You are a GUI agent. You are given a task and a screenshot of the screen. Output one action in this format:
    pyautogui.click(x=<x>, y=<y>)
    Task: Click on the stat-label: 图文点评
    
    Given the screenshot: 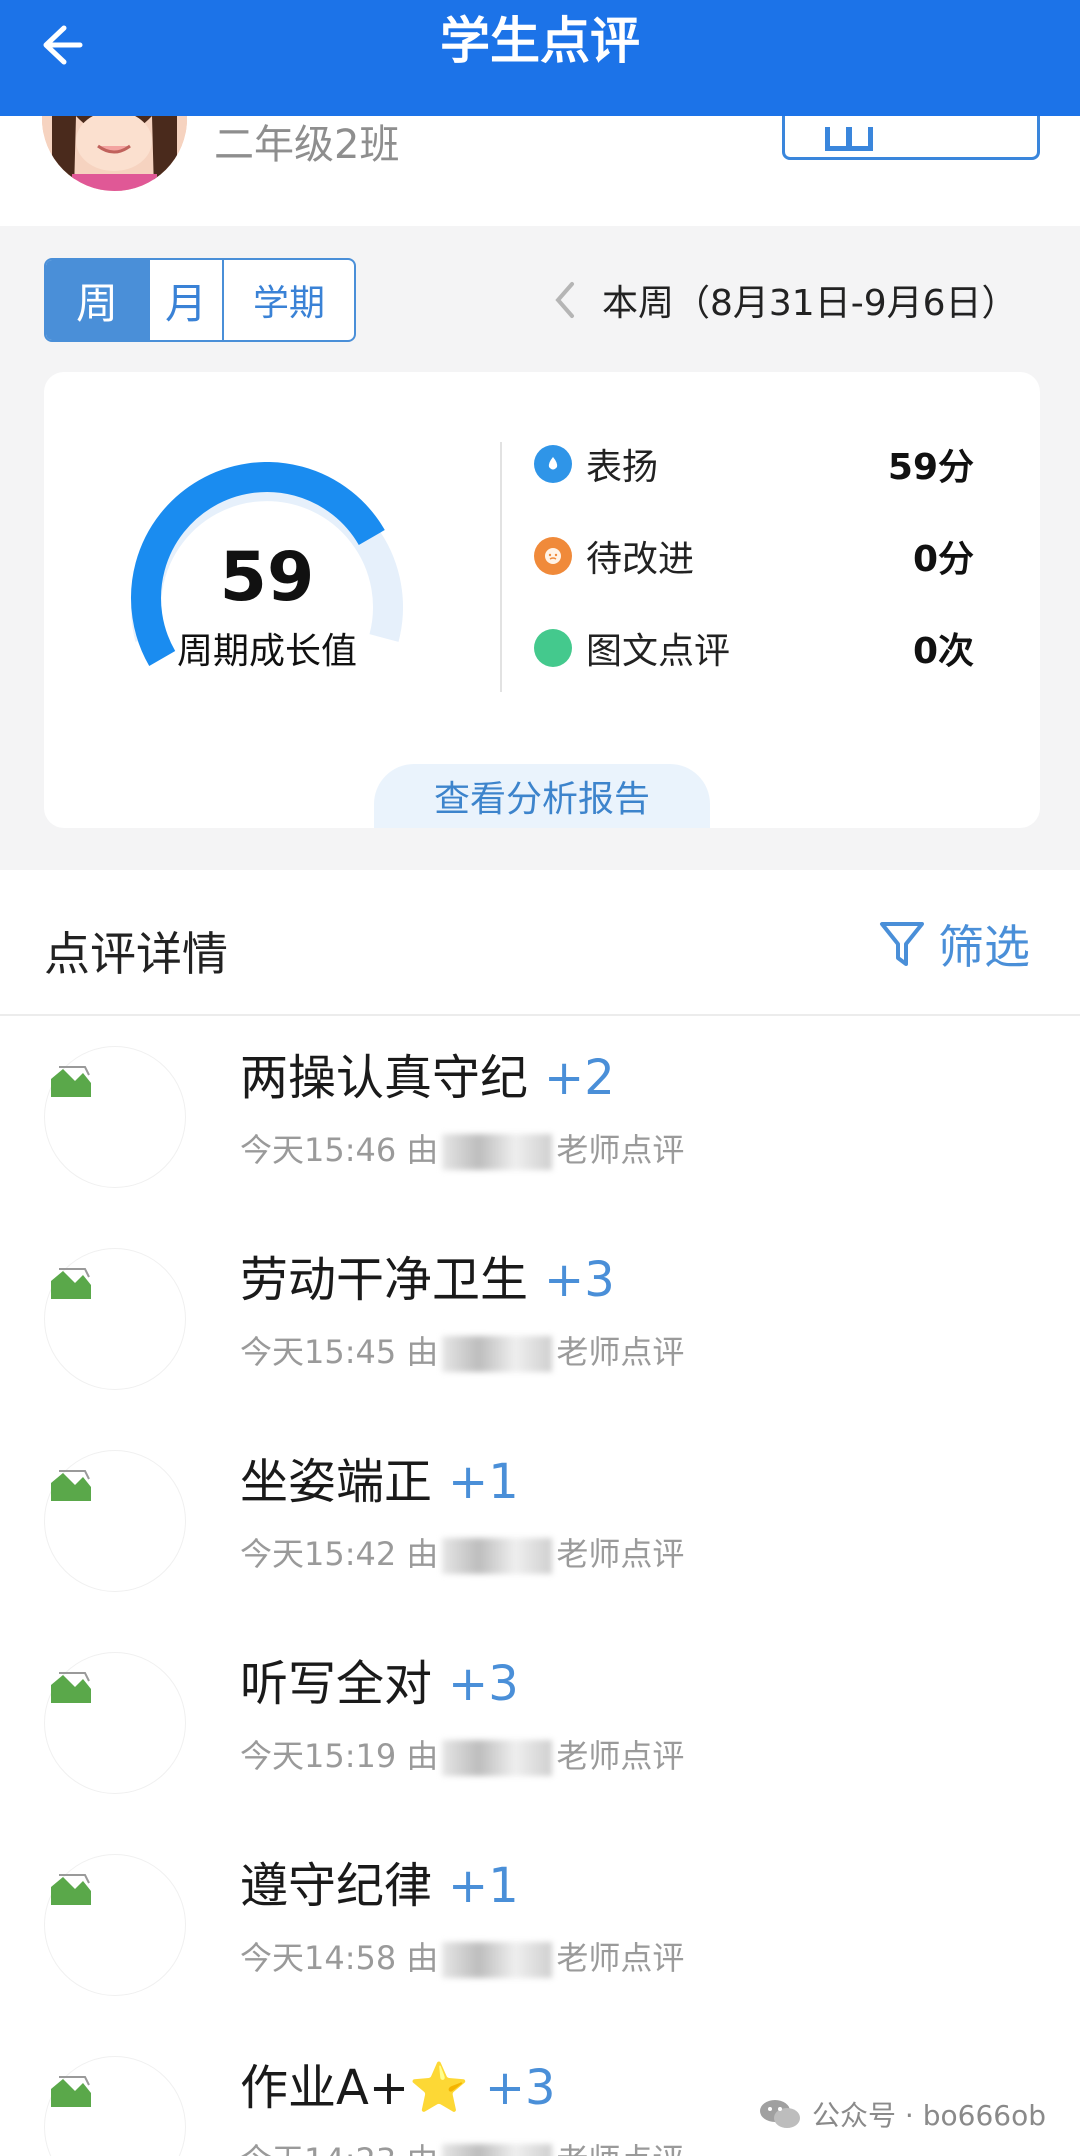 What is the action you would take?
    pyautogui.click(x=658, y=651)
    